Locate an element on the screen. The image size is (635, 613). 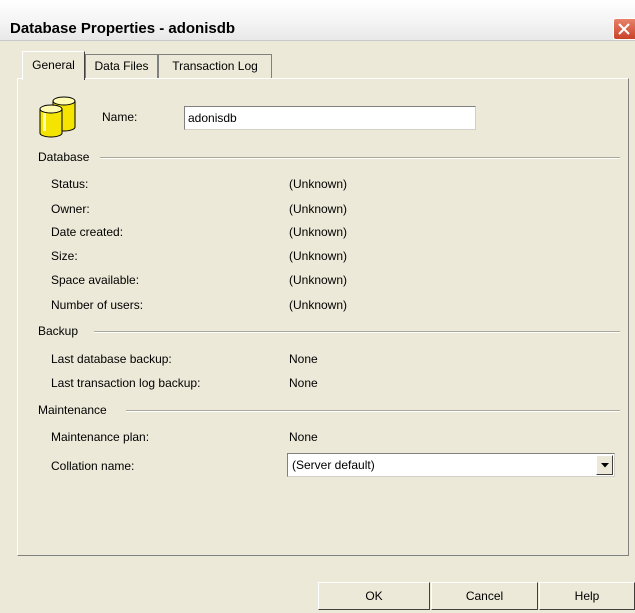
close-button is located at coordinates (624, 29).